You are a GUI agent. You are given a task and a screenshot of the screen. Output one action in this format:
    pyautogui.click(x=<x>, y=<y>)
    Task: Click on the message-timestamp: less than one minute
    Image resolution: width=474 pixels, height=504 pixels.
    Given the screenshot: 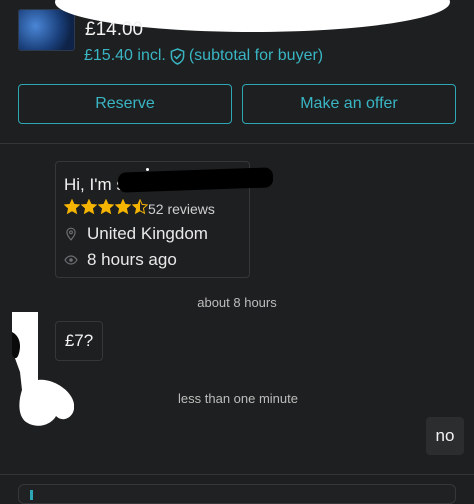 What is the action you would take?
    pyautogui.click(x=238, y=398)
    